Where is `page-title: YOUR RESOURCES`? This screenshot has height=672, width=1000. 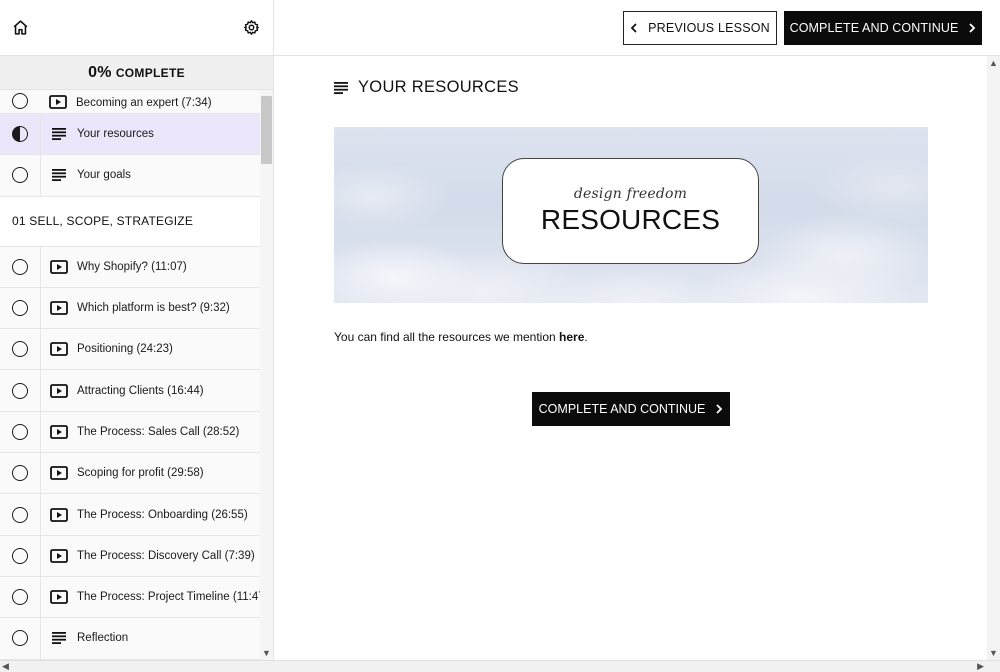
page-title: YOUR RESOURCES is located at coordinates (426, 87).